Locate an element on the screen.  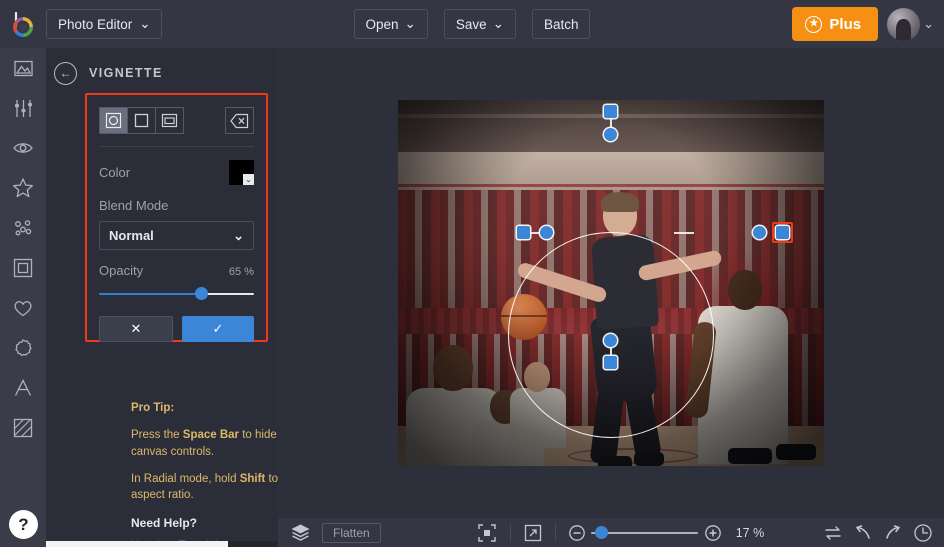
undo-icon is located at coordinates (863, 531).